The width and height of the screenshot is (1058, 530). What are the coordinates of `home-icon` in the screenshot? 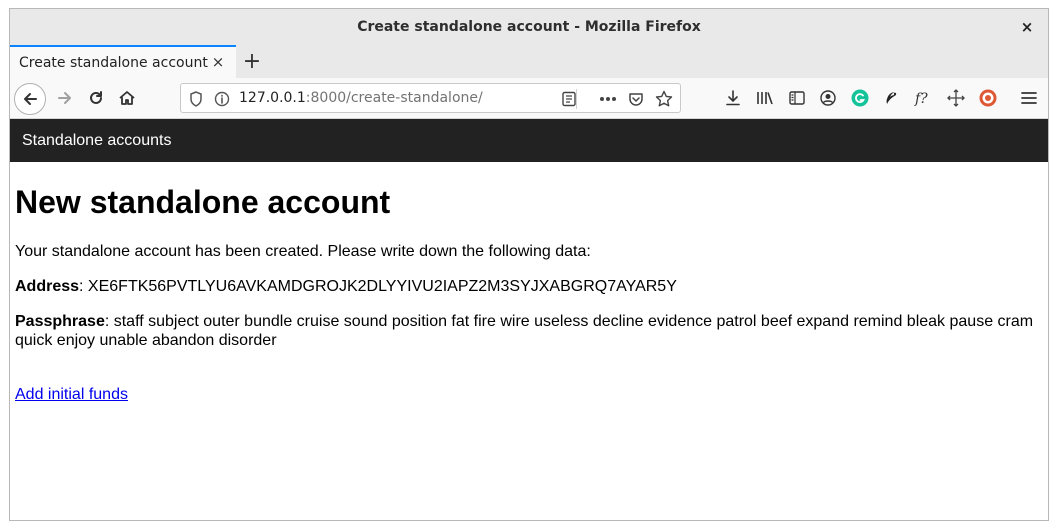 It's located at (127, 98).